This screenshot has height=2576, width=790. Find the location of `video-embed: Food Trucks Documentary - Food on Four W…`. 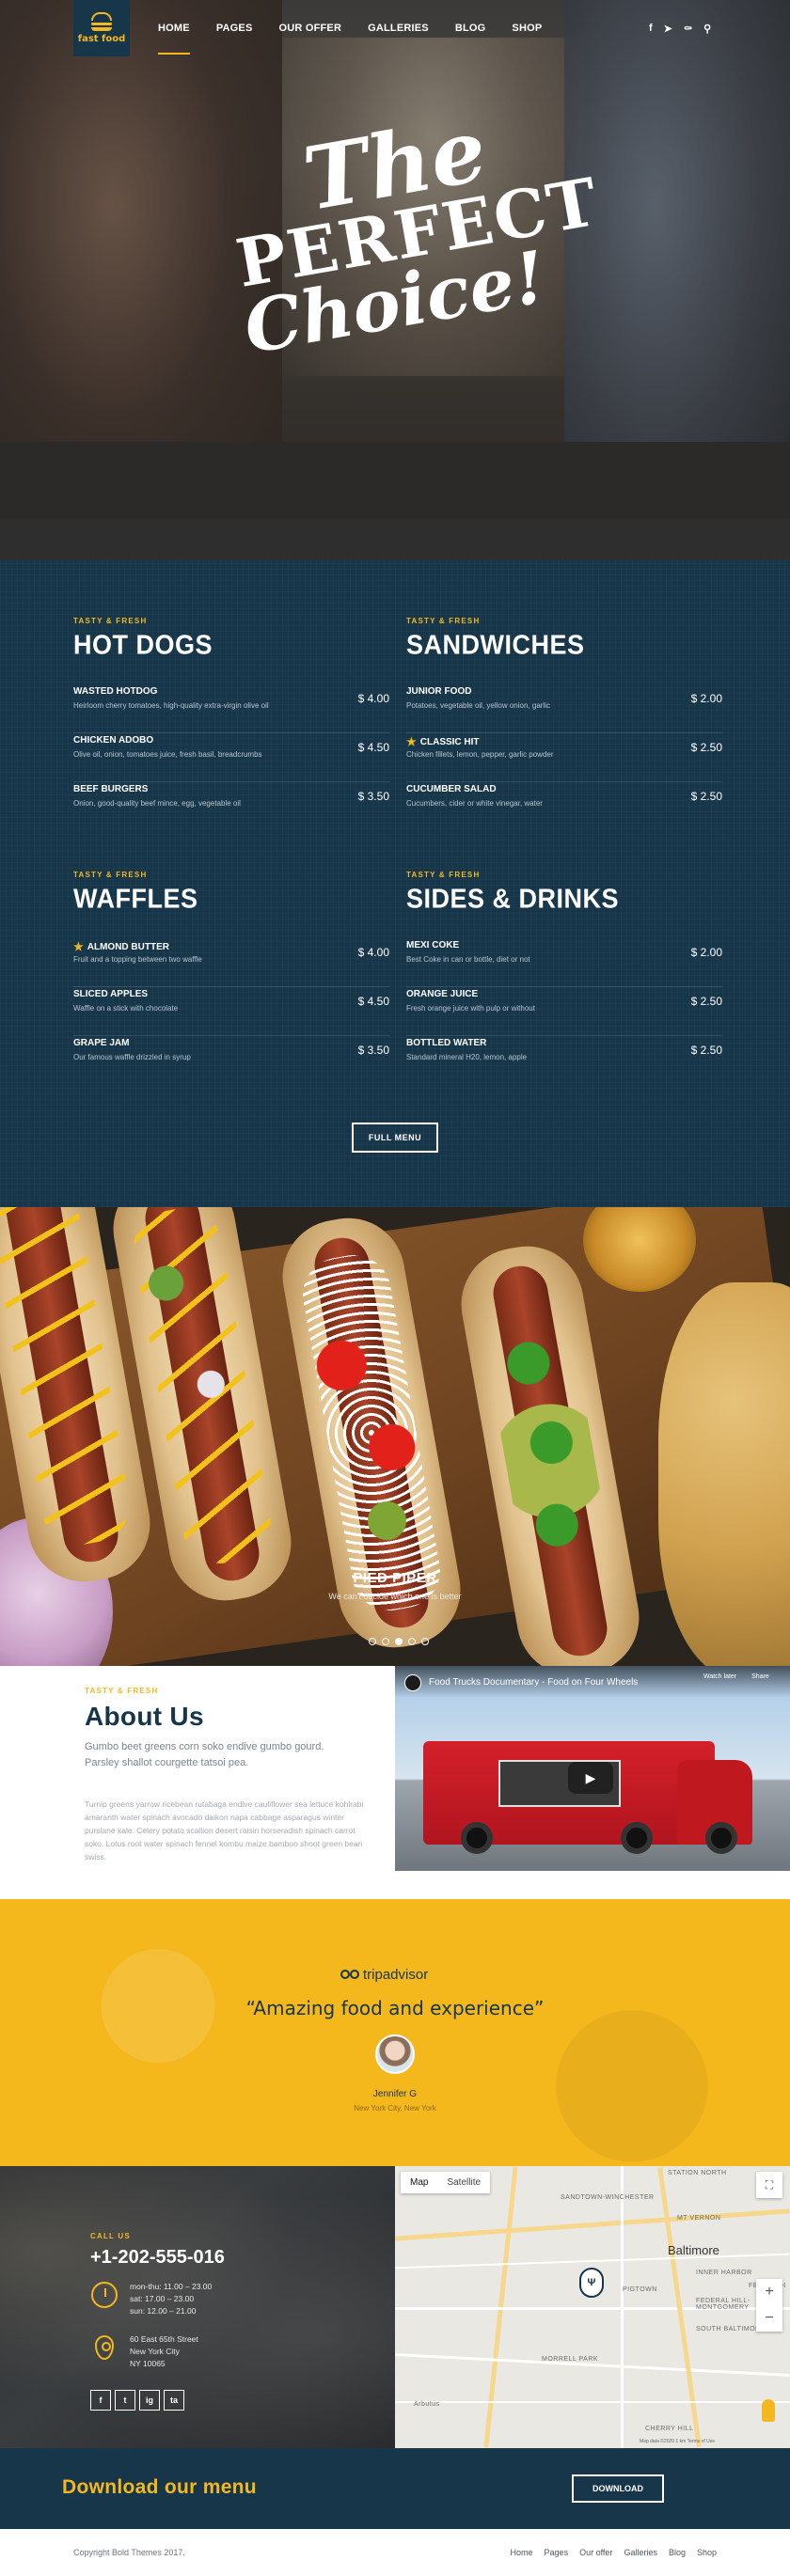

video-embed: Food Trucks Documentary - Food on Four W… is located at coordinates (592, 1769).